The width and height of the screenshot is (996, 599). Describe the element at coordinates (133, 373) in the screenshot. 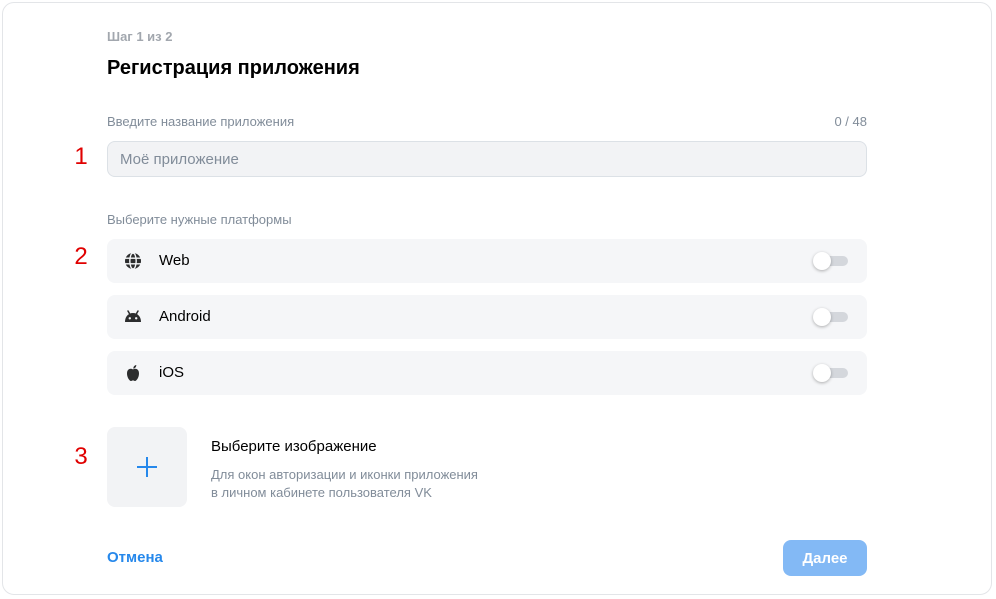

I see `apple-icon` at that location.